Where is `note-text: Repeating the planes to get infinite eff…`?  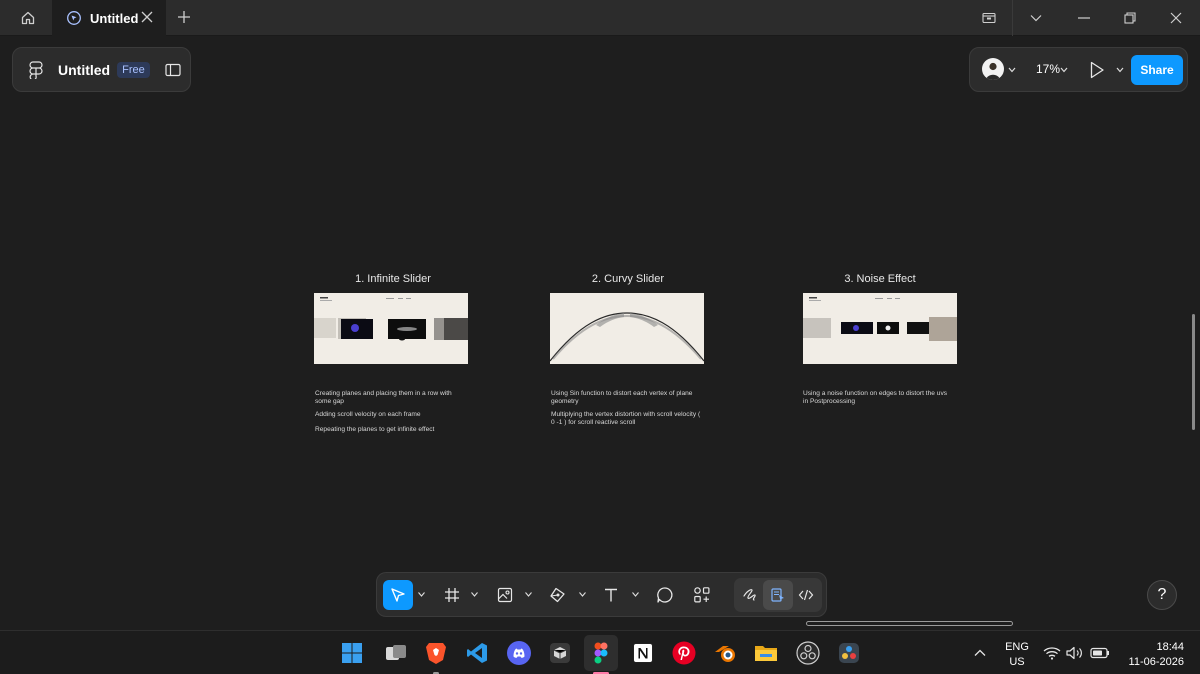 note-text: Repeating the planes to get infinite eff… is located at coordinates (375, 429).